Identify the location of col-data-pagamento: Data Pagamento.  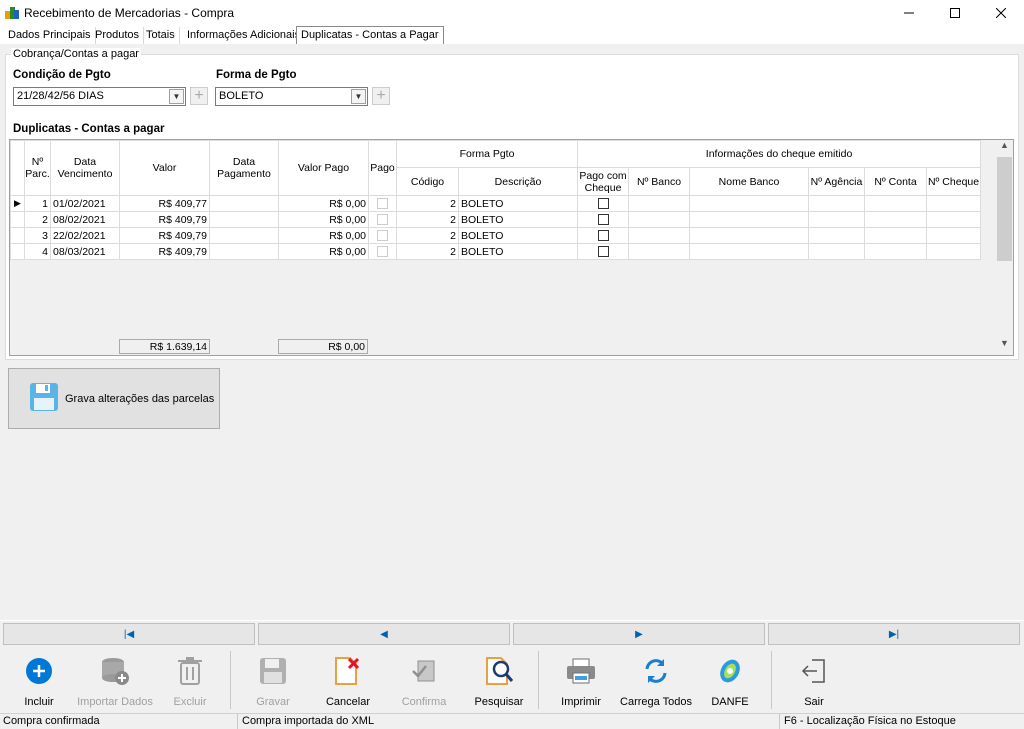
(244, 168).